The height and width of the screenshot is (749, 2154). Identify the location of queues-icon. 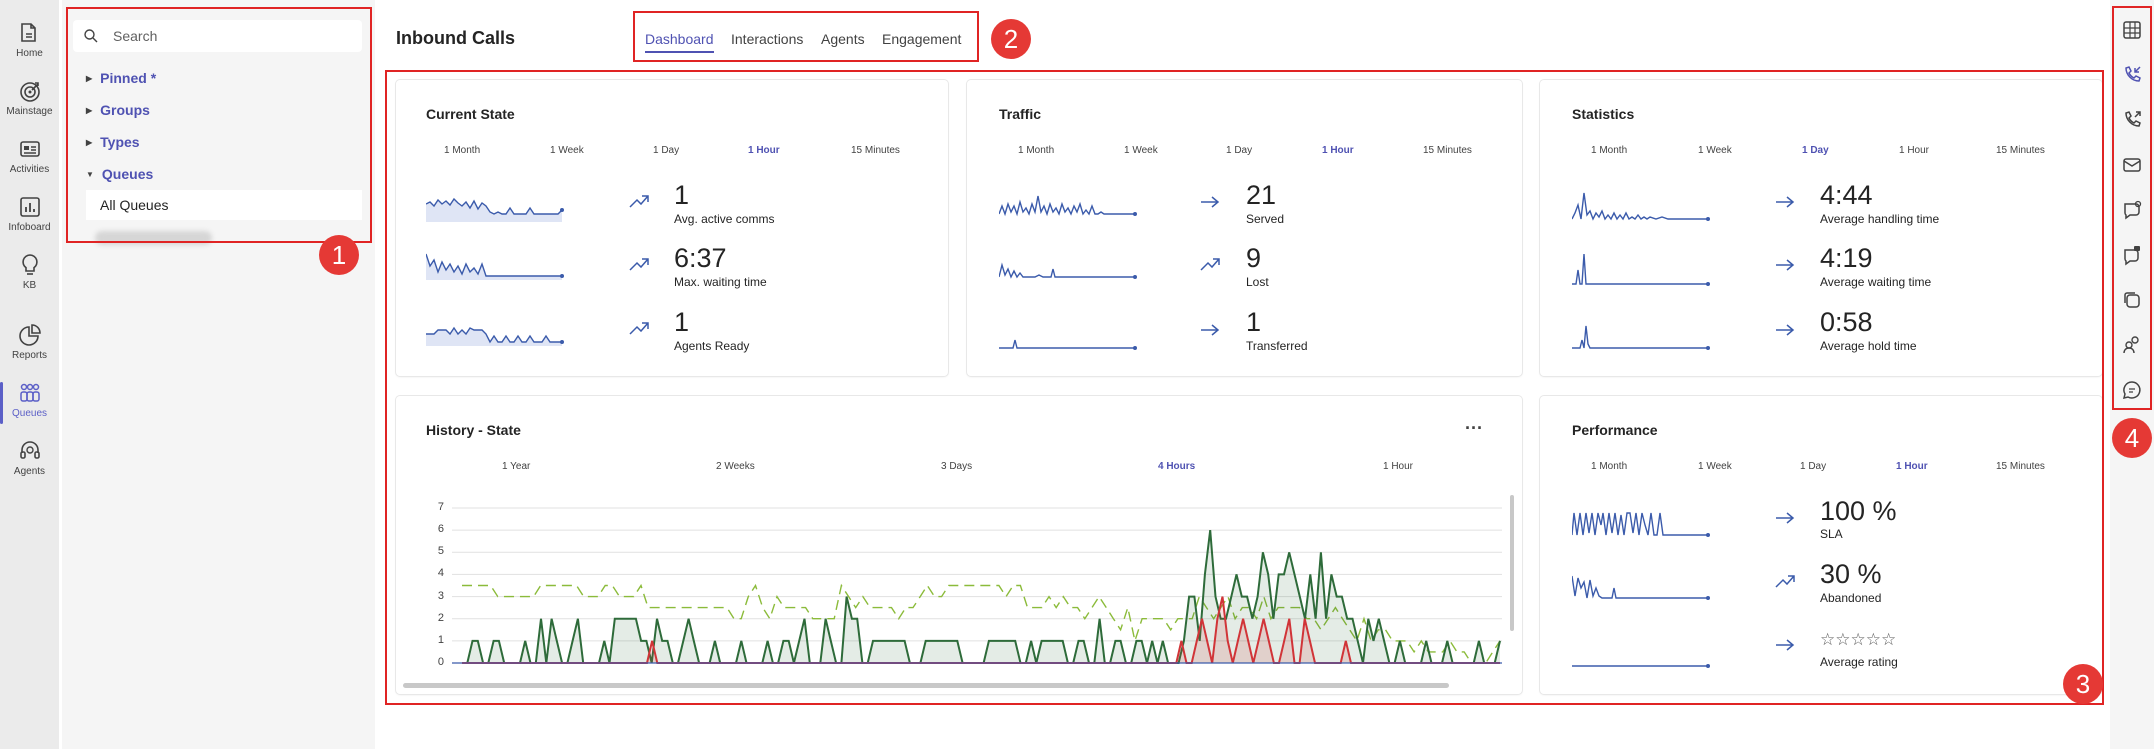
(29, 392).